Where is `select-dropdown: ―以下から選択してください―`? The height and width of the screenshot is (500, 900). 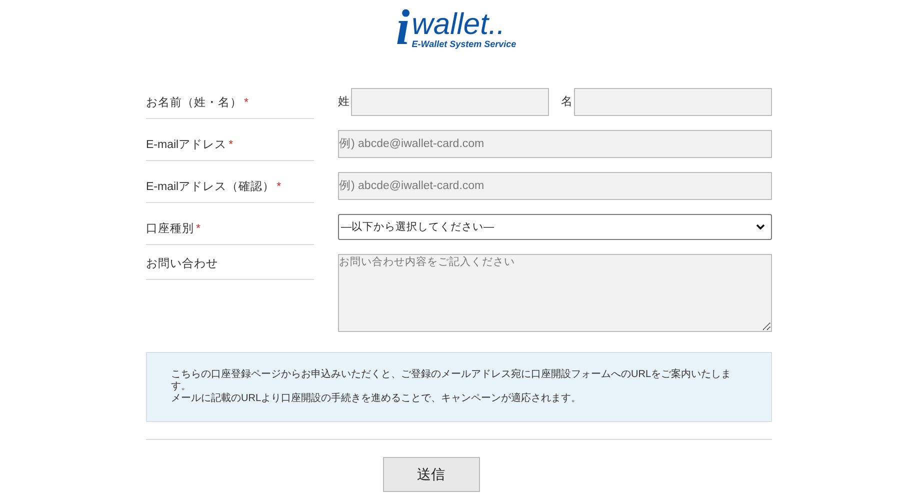
select-dropdown: ―以下から選択してください― is located at coordinates (555, 227).